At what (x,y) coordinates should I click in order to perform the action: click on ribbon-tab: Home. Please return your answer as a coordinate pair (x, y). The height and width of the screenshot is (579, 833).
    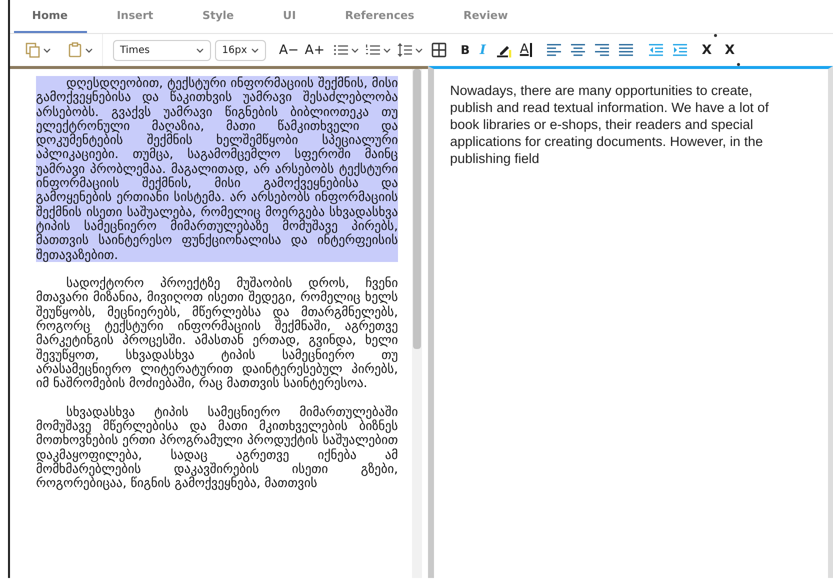
    Looking at the image, I should click on (50, 16).